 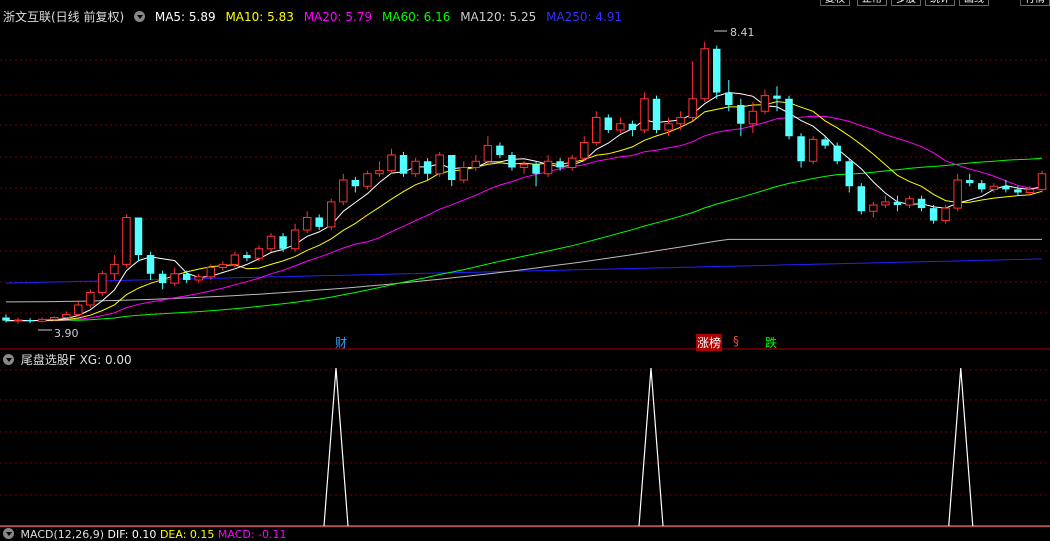 What do you see at coordinates (259, 17) in the screenshot?
I see `ma10-label: MA10: 5.83` at bounding box center [259, 17].